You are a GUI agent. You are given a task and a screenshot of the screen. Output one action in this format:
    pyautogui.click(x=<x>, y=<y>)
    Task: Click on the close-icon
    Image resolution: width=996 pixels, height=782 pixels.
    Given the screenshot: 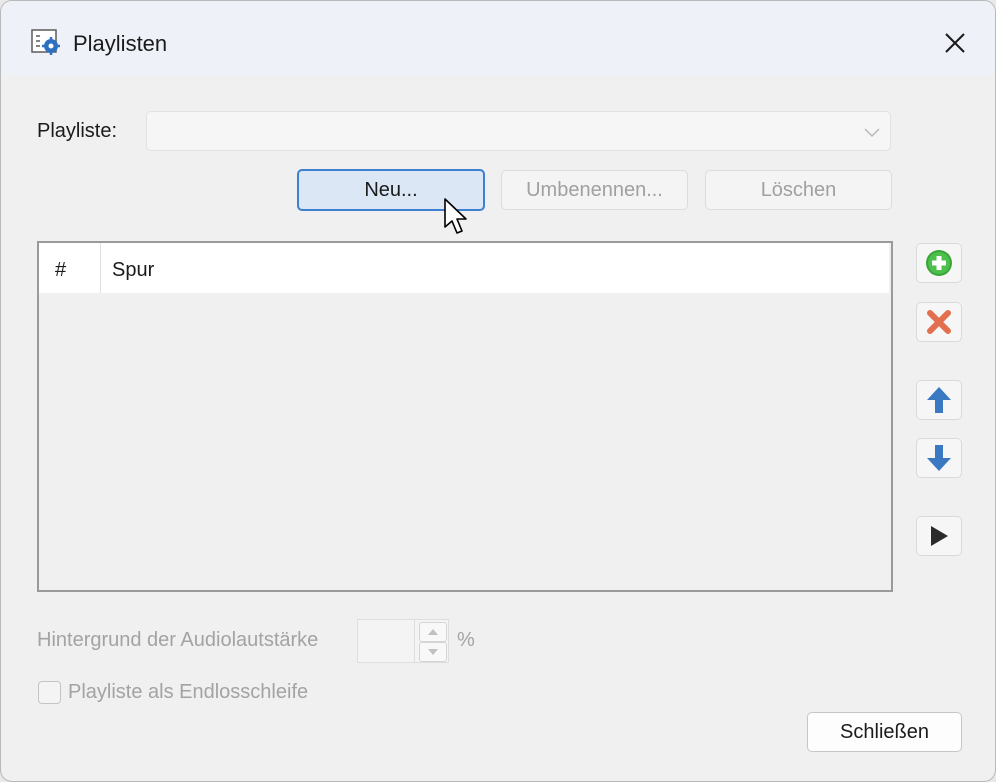 What is the action you would take?
    pyautogui.click(x=955, y=43)
    